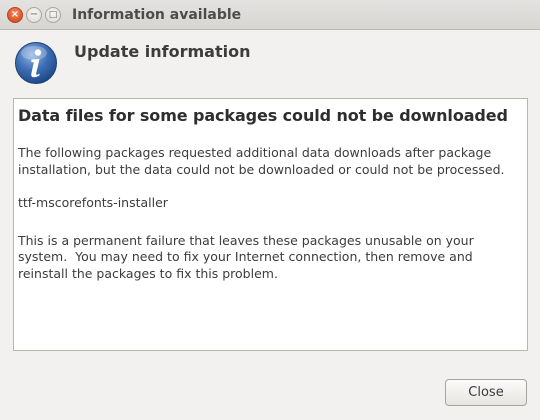 The width and height of the screenshot is (540, 420). I want to click on window-title: Information available, so click(157, 15).